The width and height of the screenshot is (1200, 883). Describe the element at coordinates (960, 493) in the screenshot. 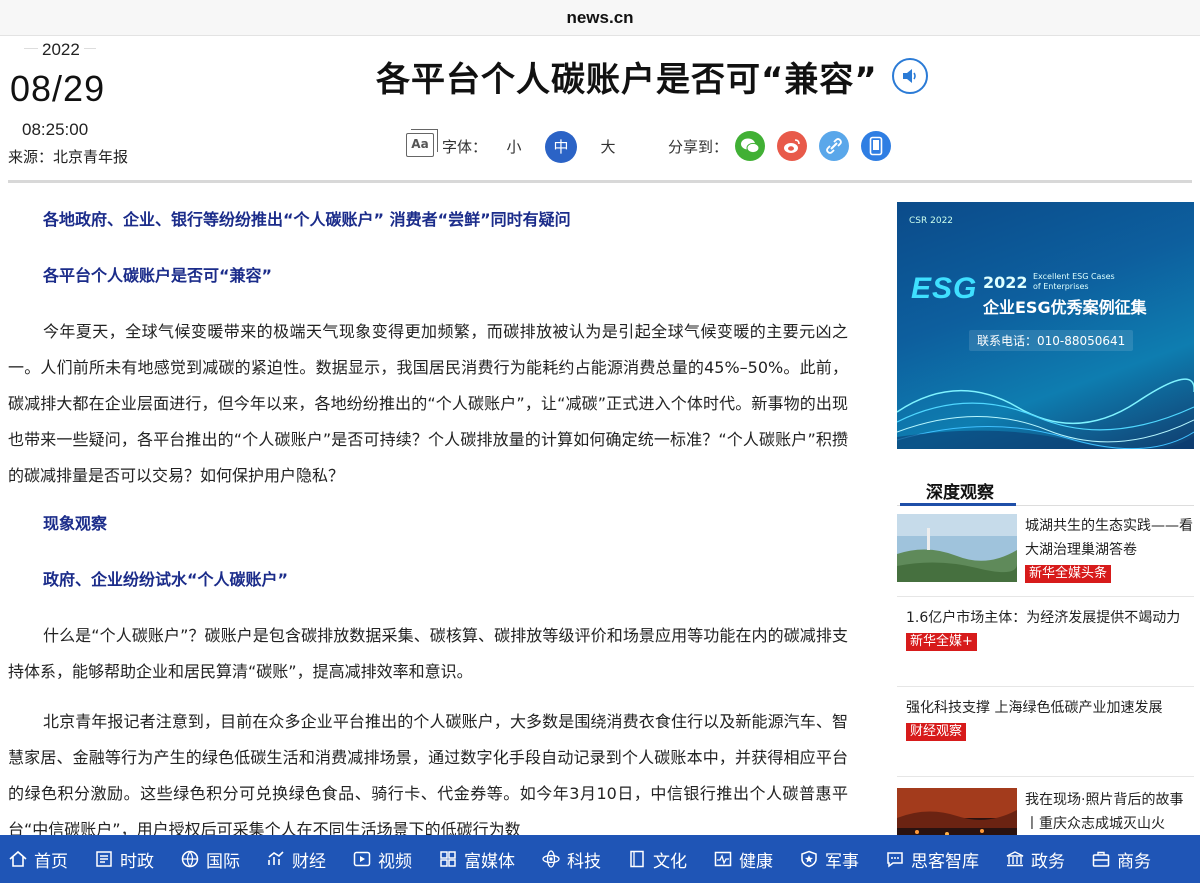

I see `sidebar-section-title: 深度观察` at that location.